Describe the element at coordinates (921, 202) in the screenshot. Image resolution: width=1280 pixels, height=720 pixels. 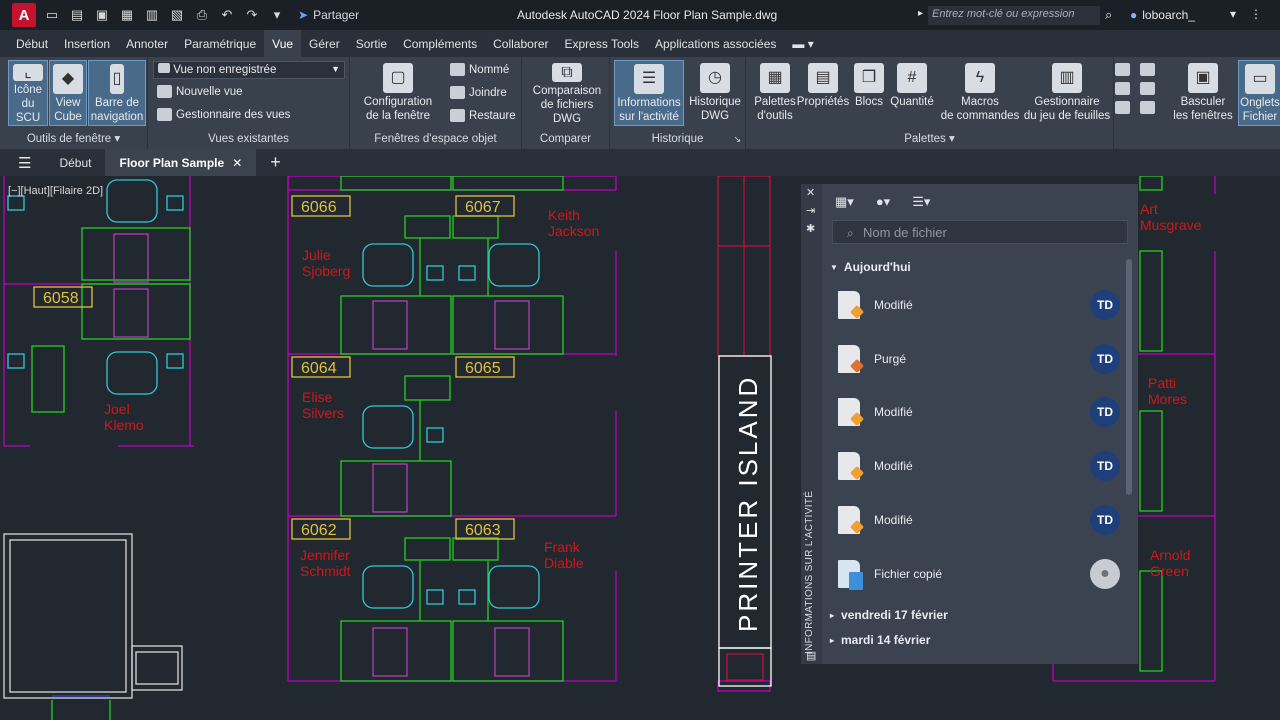
I see `list-filter-icon: ☰▾` at that location.